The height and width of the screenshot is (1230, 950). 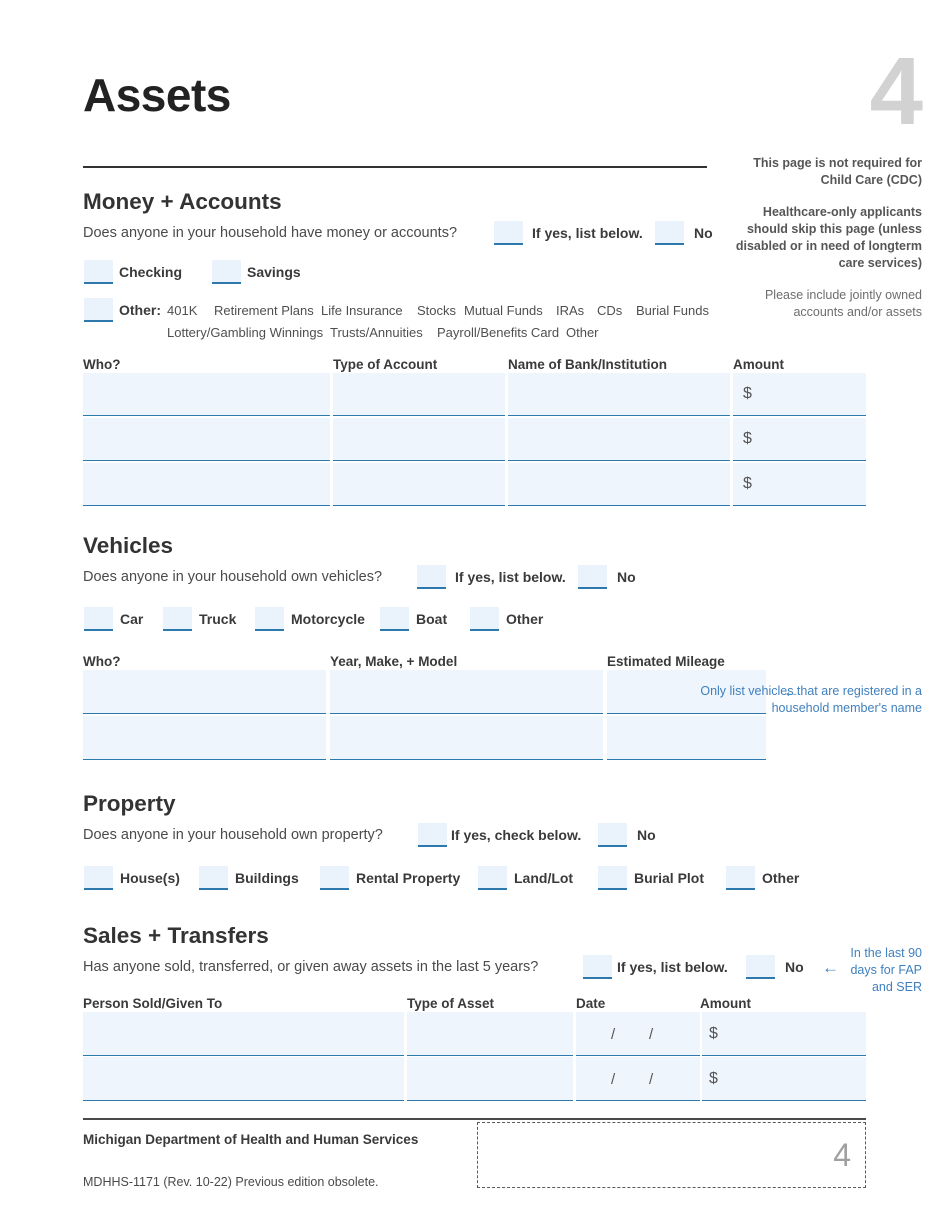 I want to click on checkbox-car, so click(x=98, y=619).